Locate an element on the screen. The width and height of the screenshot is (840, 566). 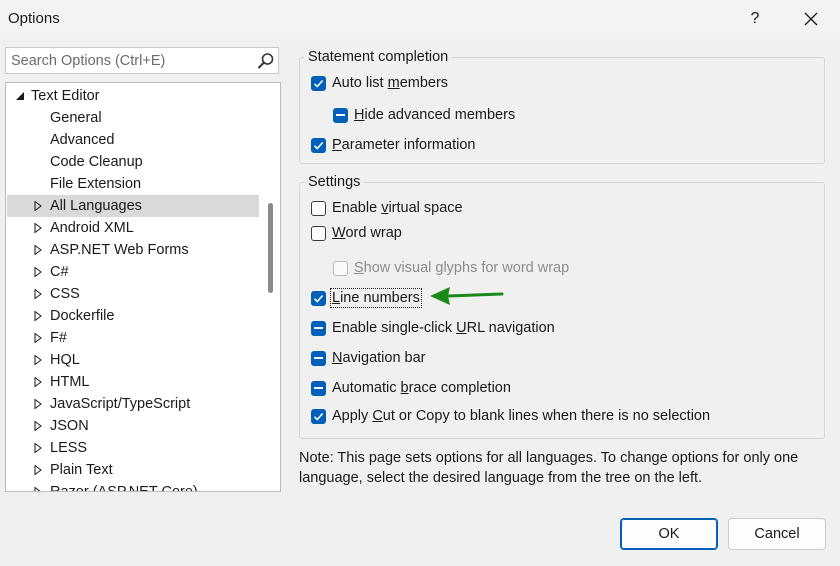
tree-item-razor-asp-net-core: Razor (ASP.NET Core) is located at coordinates (133, 486).